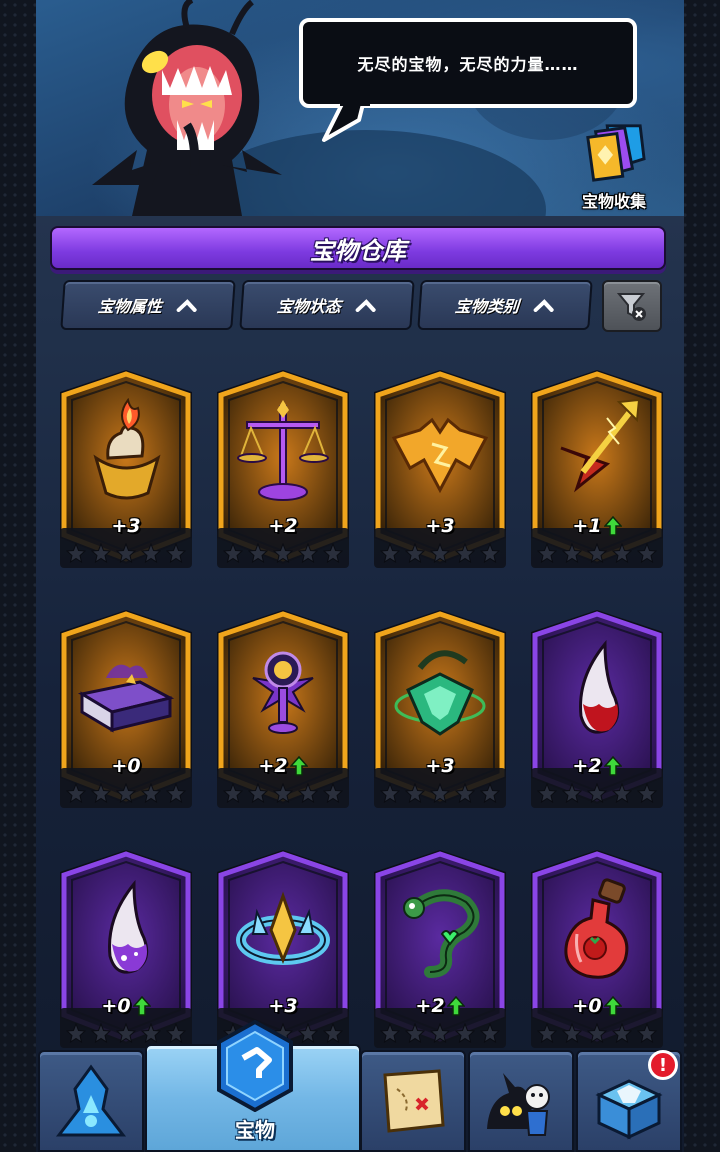  I want to click on filter-attribute-dropdown: 宝物属性, so click(148, 305).